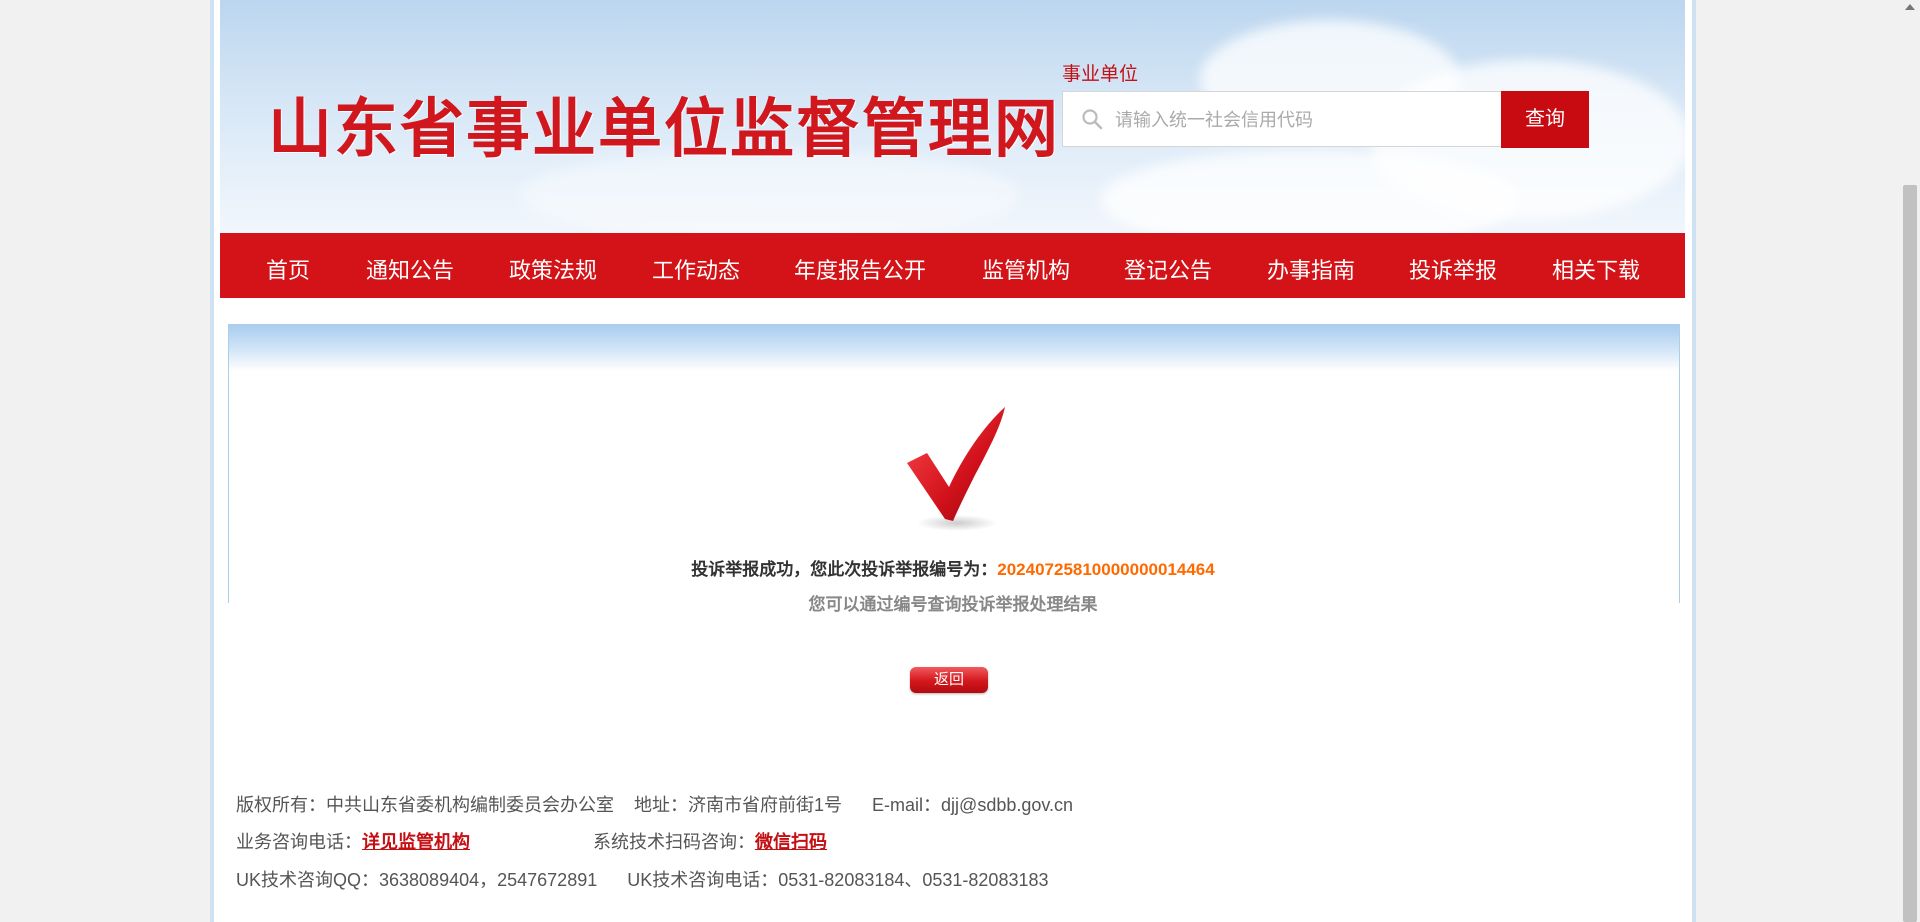  What do you see at coordinates (1311, 269) in the screenshot?
I see `nav-item-guide: 办事指南` at bounding box center [1311, 269].